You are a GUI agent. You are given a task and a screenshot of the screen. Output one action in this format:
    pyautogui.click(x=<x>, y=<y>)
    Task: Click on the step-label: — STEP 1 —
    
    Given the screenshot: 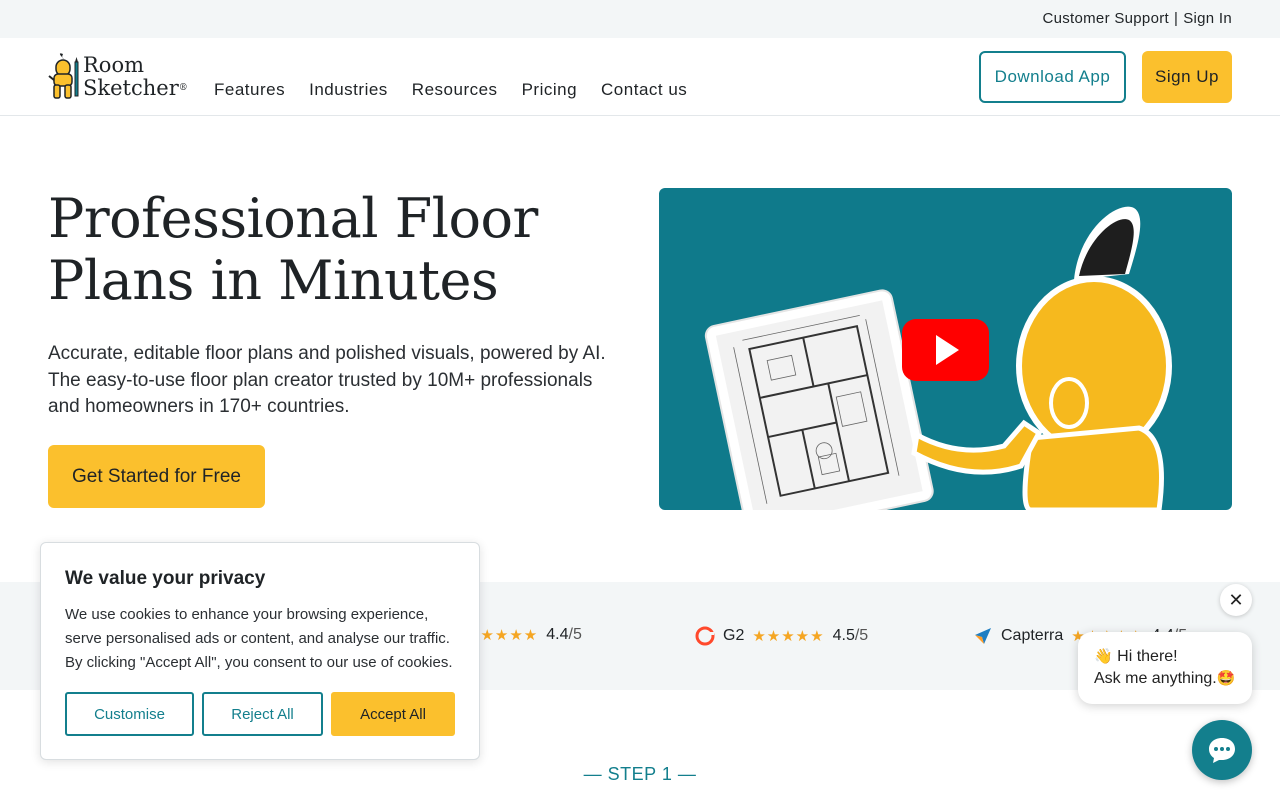 What is the action you would take?
    pyautogui.click(x=640, y=774)
    